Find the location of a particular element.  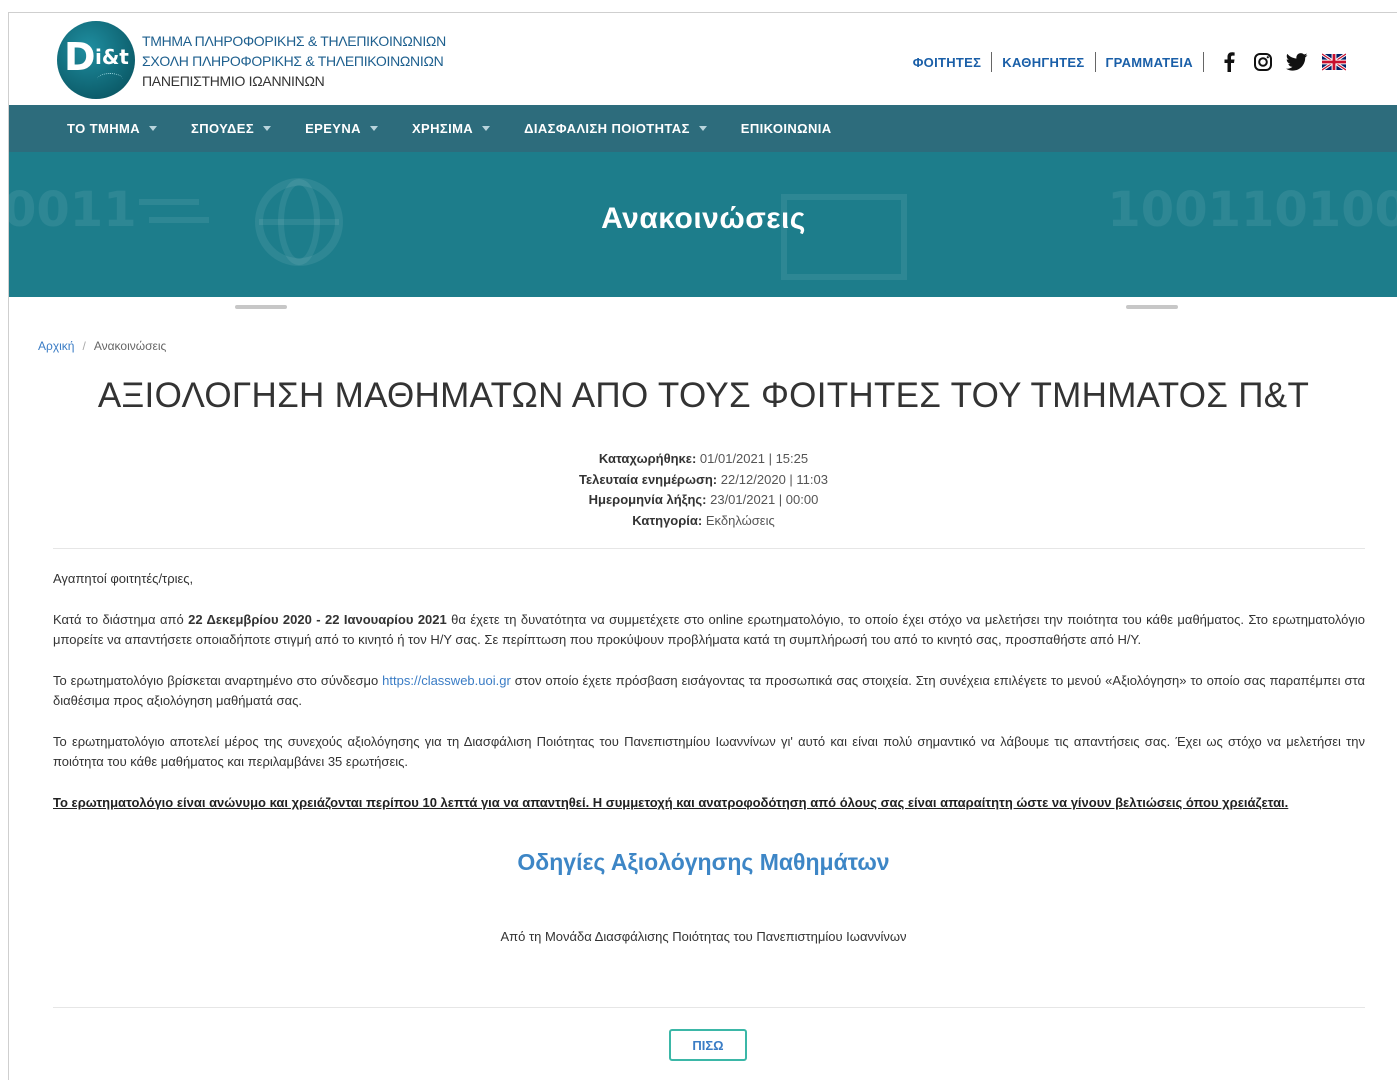

top-links: ΦΟΙΤΗΤΕΣ ΚΑΘΗΓΗΤΕΣ ΓΡΑΜΜΑΤΕΙΑ is located at coordinates (1125, 62).